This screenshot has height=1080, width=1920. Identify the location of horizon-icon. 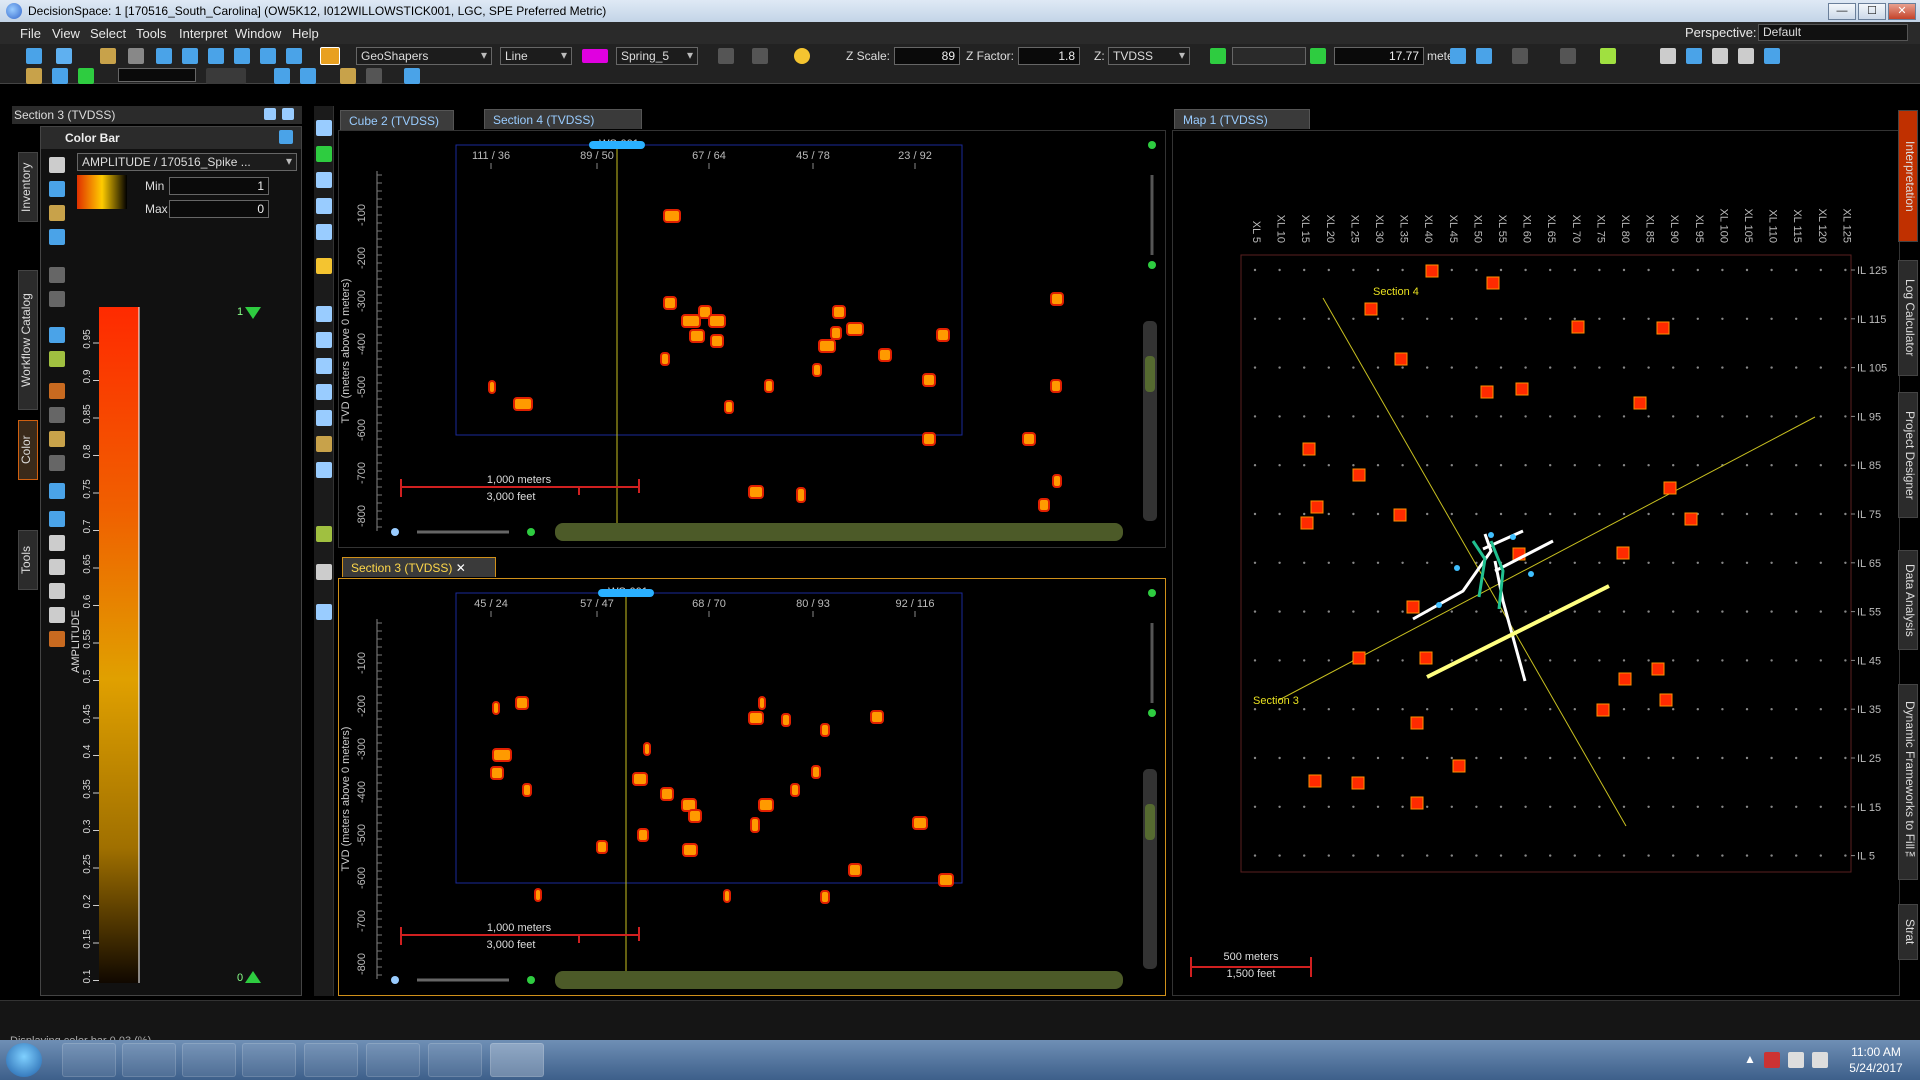
(324, 418).